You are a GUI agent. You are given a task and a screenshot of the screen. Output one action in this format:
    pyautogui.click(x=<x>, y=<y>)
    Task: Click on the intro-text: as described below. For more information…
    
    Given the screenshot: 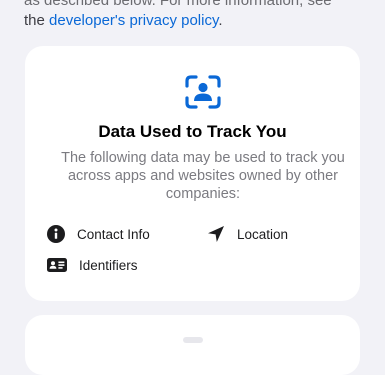 What is the action you would take?
    pyautogui.click(x=196, y=15)
    